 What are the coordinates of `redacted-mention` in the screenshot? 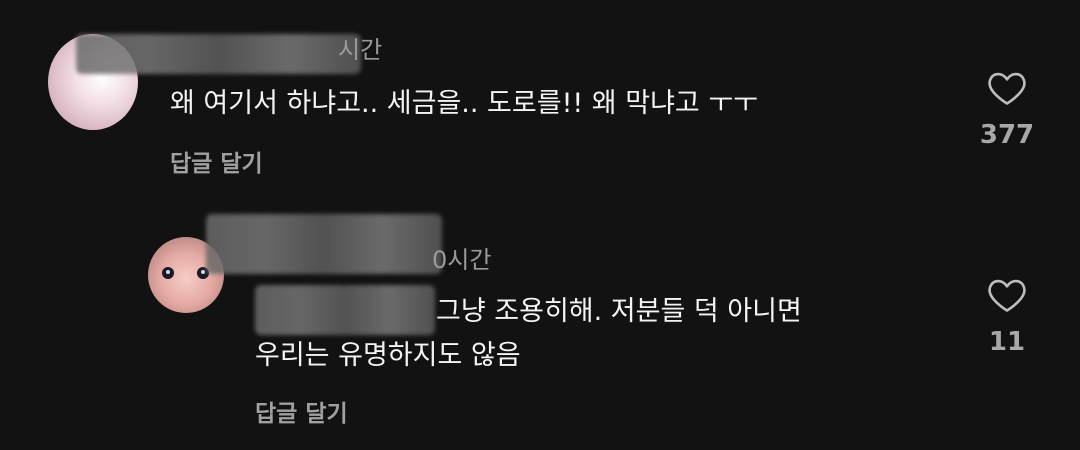 It's located at (345, 310).